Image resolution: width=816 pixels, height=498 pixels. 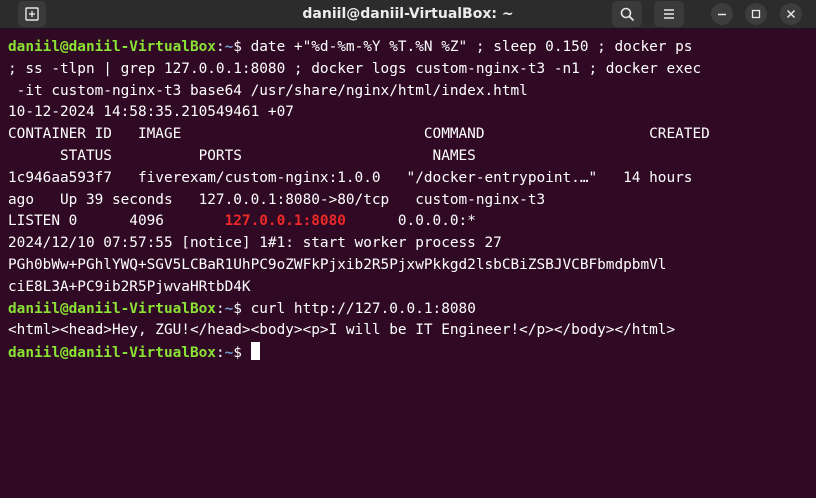 I want to click on command-line: curl http://127.0.0.1:8080, so click(x=363, y=308).